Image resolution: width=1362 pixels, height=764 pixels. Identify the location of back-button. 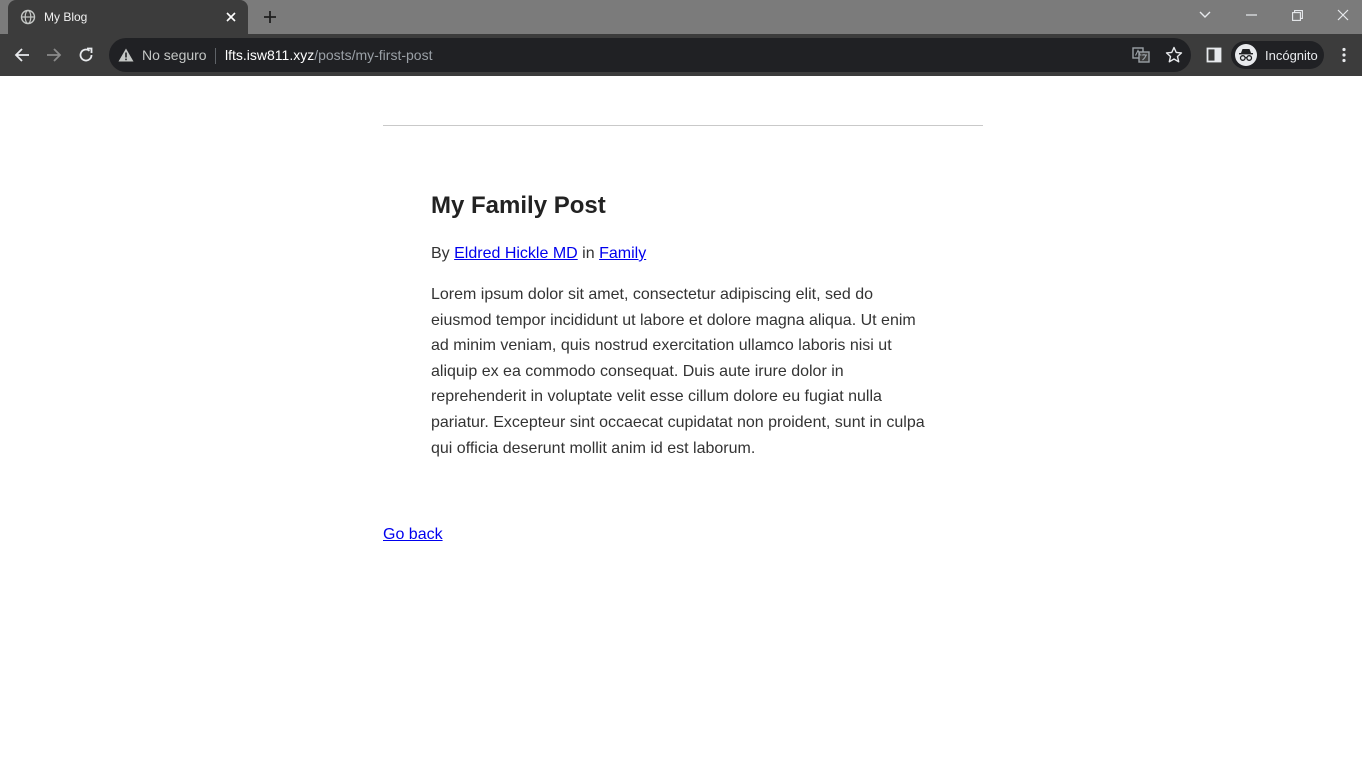
(22, 55).